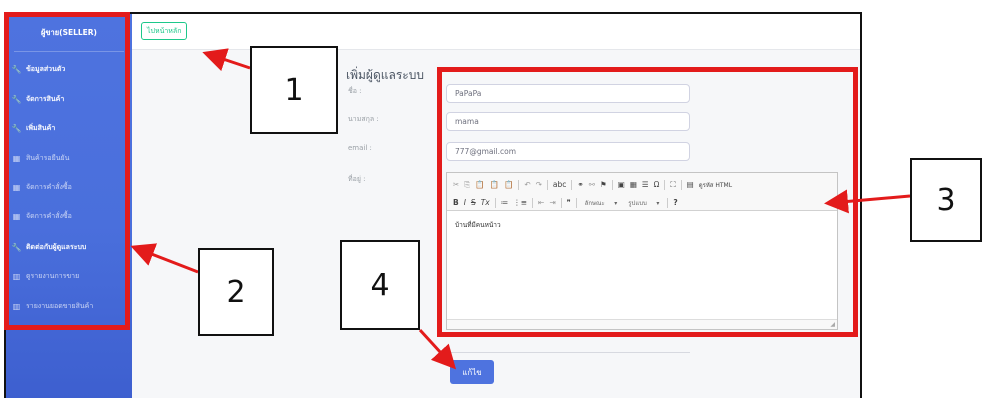 The height and width of the screenshot is (398, 982). I want to click on surname-label: นามสกุล :, so click(363, 119).